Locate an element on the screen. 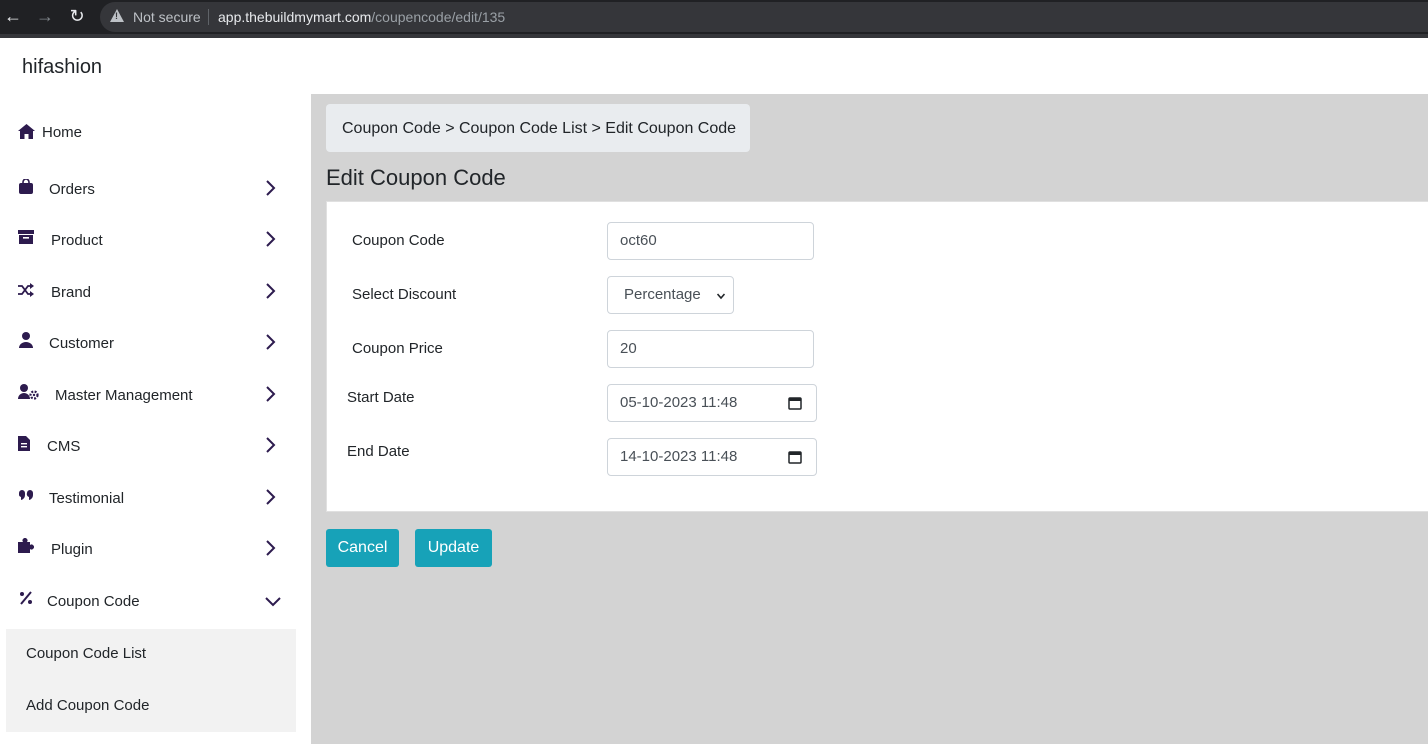 The width and height of the screenshot is (1428, 744). end-date-value: 14-10-2023 11:48 is located at coordinates (679, 456).